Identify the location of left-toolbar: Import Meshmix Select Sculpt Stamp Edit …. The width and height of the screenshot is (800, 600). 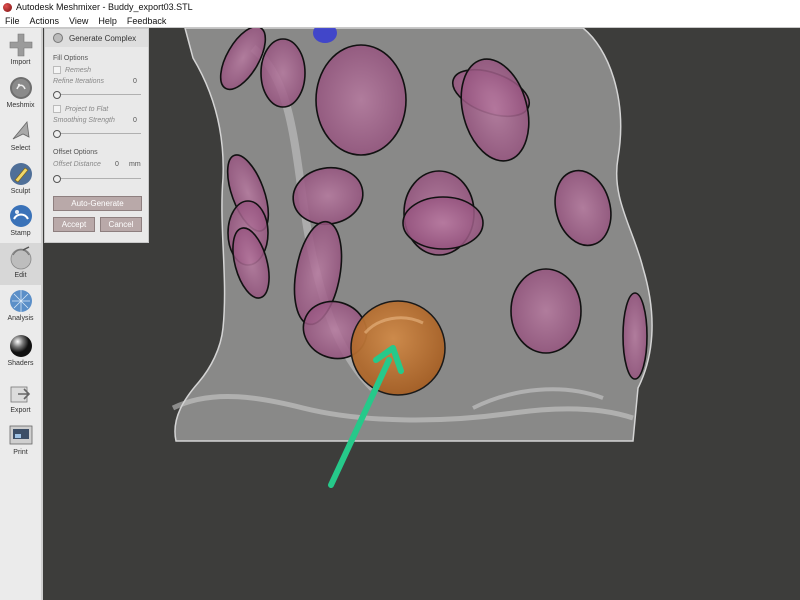
(21, 314).